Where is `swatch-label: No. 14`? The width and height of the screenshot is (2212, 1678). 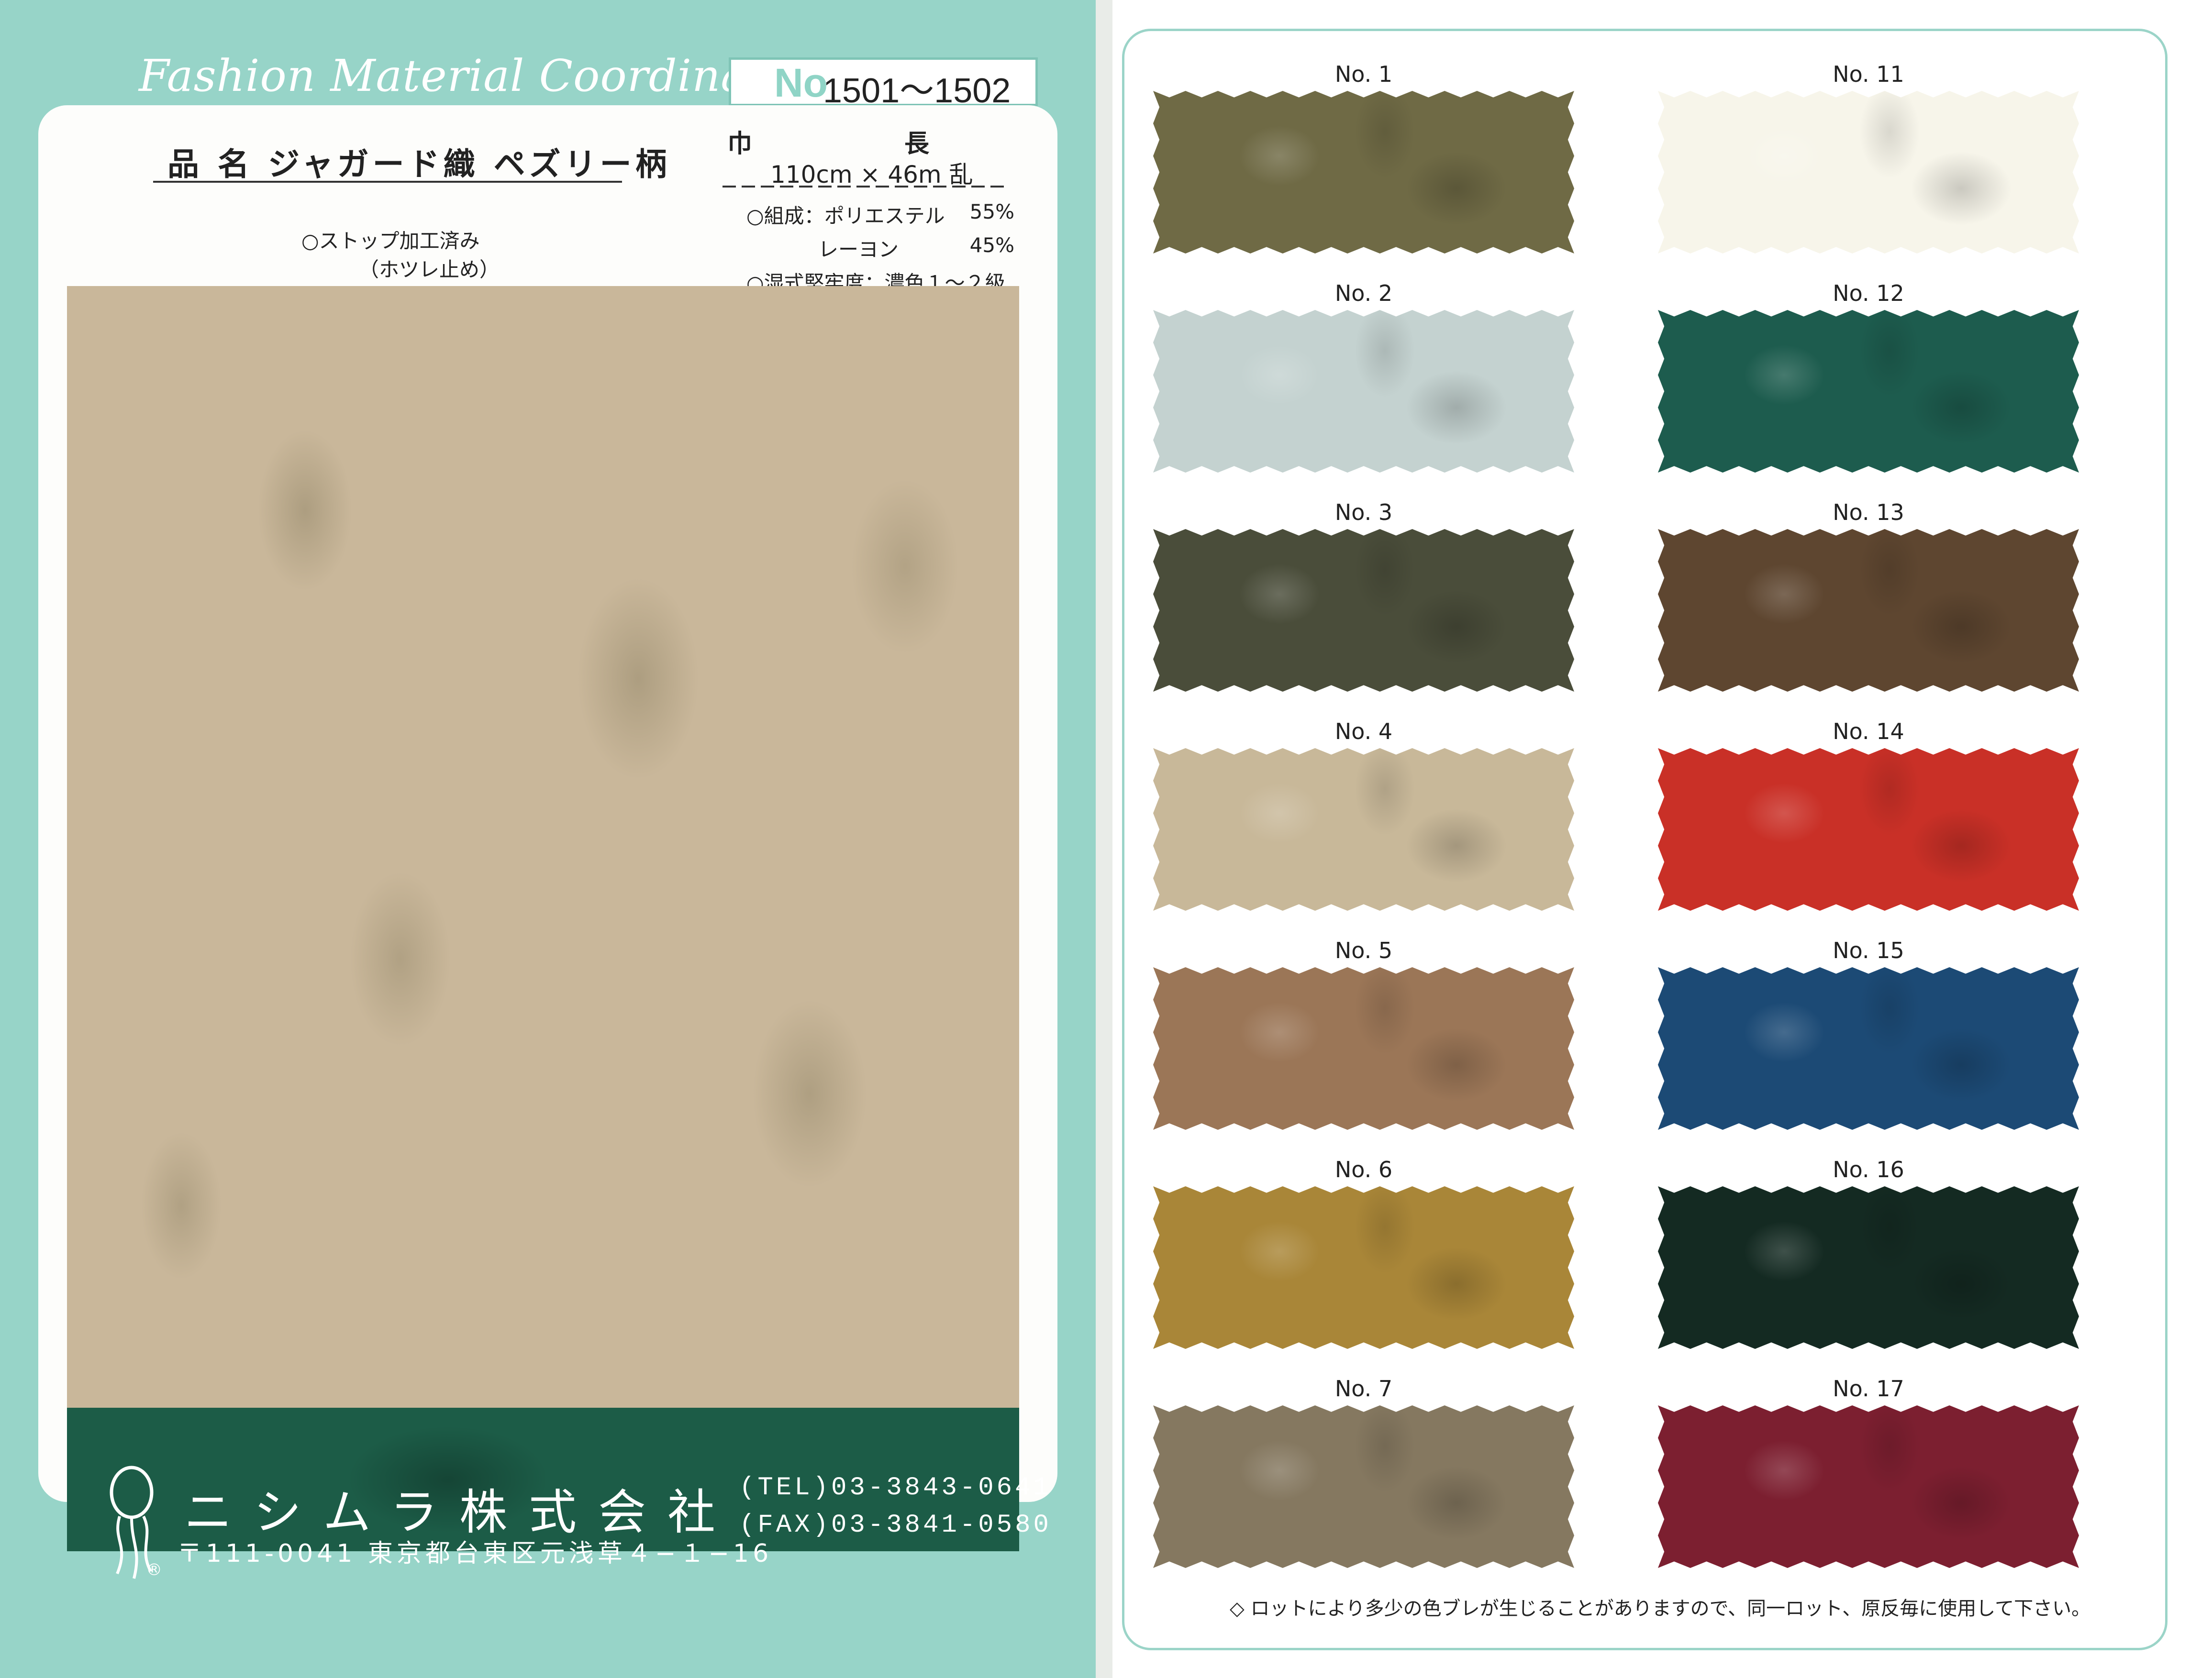 swatch-label: No. 14 is located at coordinates (1868, 731).